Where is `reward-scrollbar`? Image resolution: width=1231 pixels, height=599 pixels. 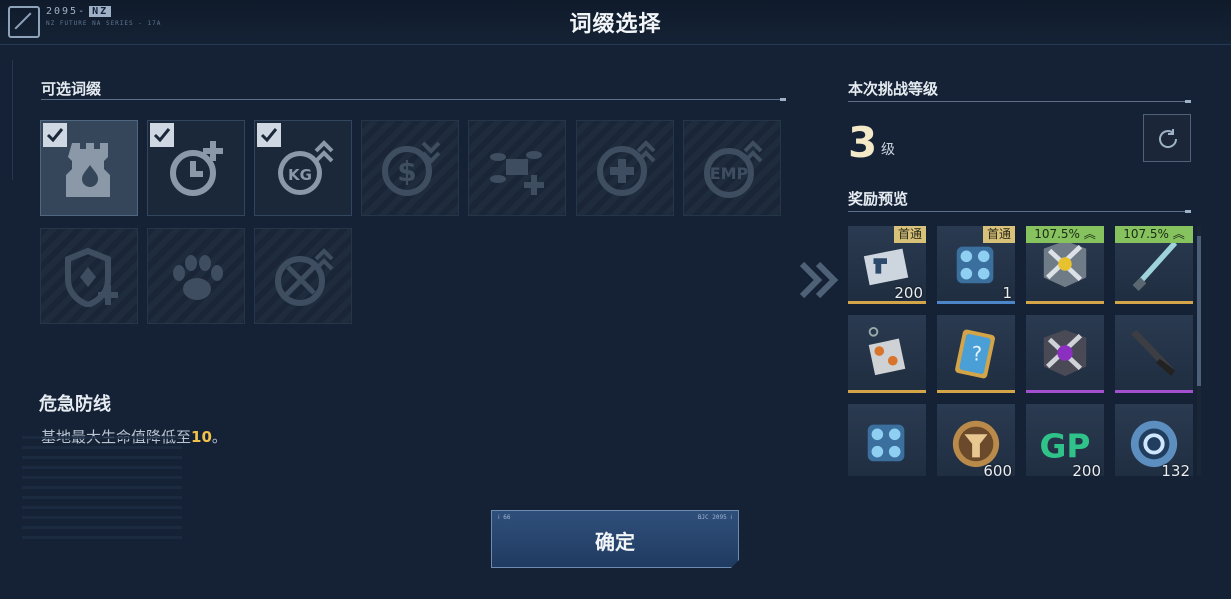 reward-scrollbar is located at coordinates (1199, 351).